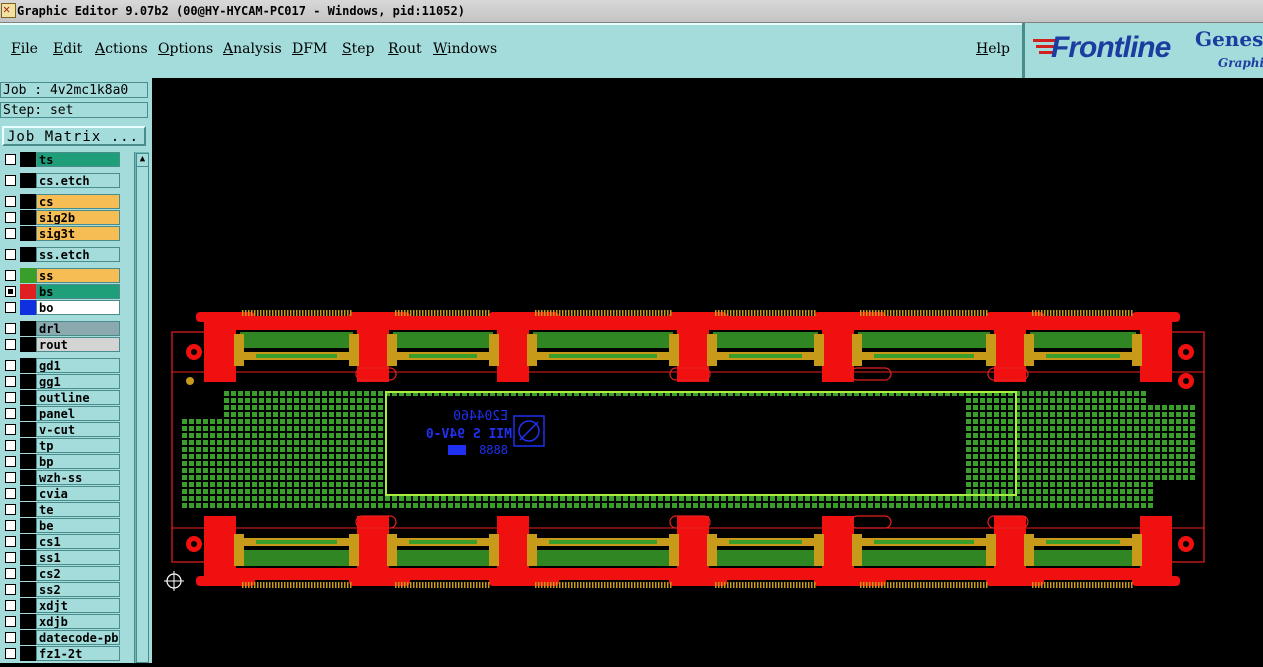 Image resolution: width=1263 pixels, height=667 pixels. I want to click on layer-name: cs.etch, so click(78, 180).